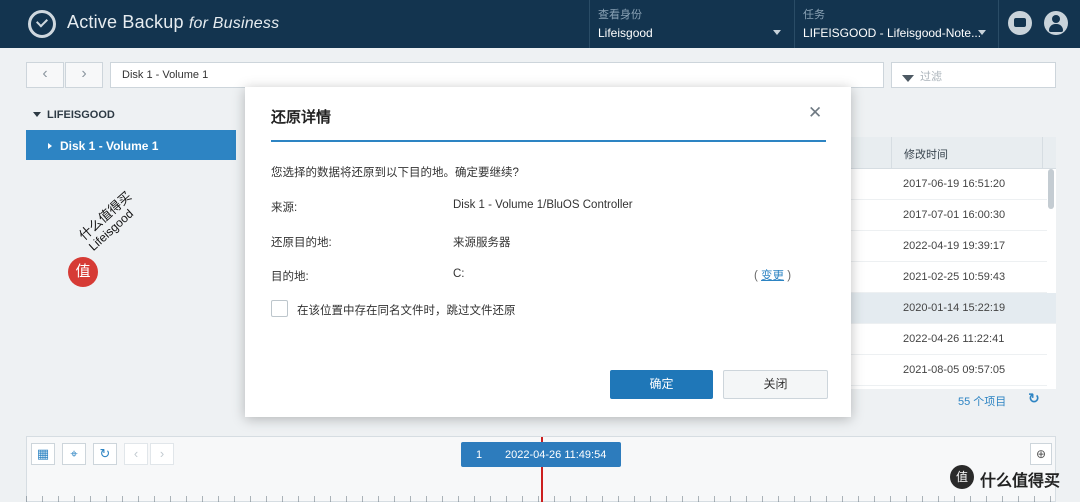 The image size is (1080, 502). What do you see at coordinates (1020, 23) in the screenshot?
I see `message-icon` at bounding box center [1020, 23].